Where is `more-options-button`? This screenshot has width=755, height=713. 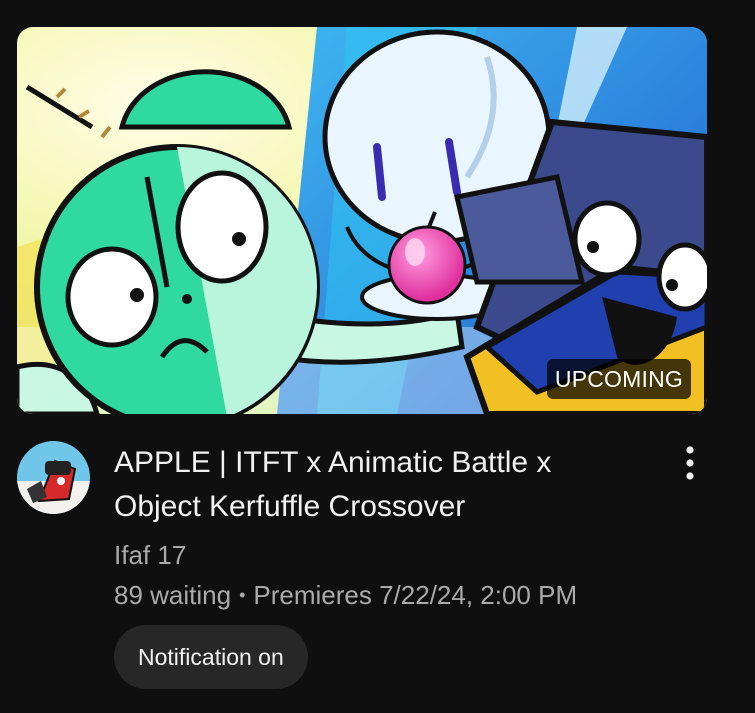
more-options-button is located at coordinates (690, 463).